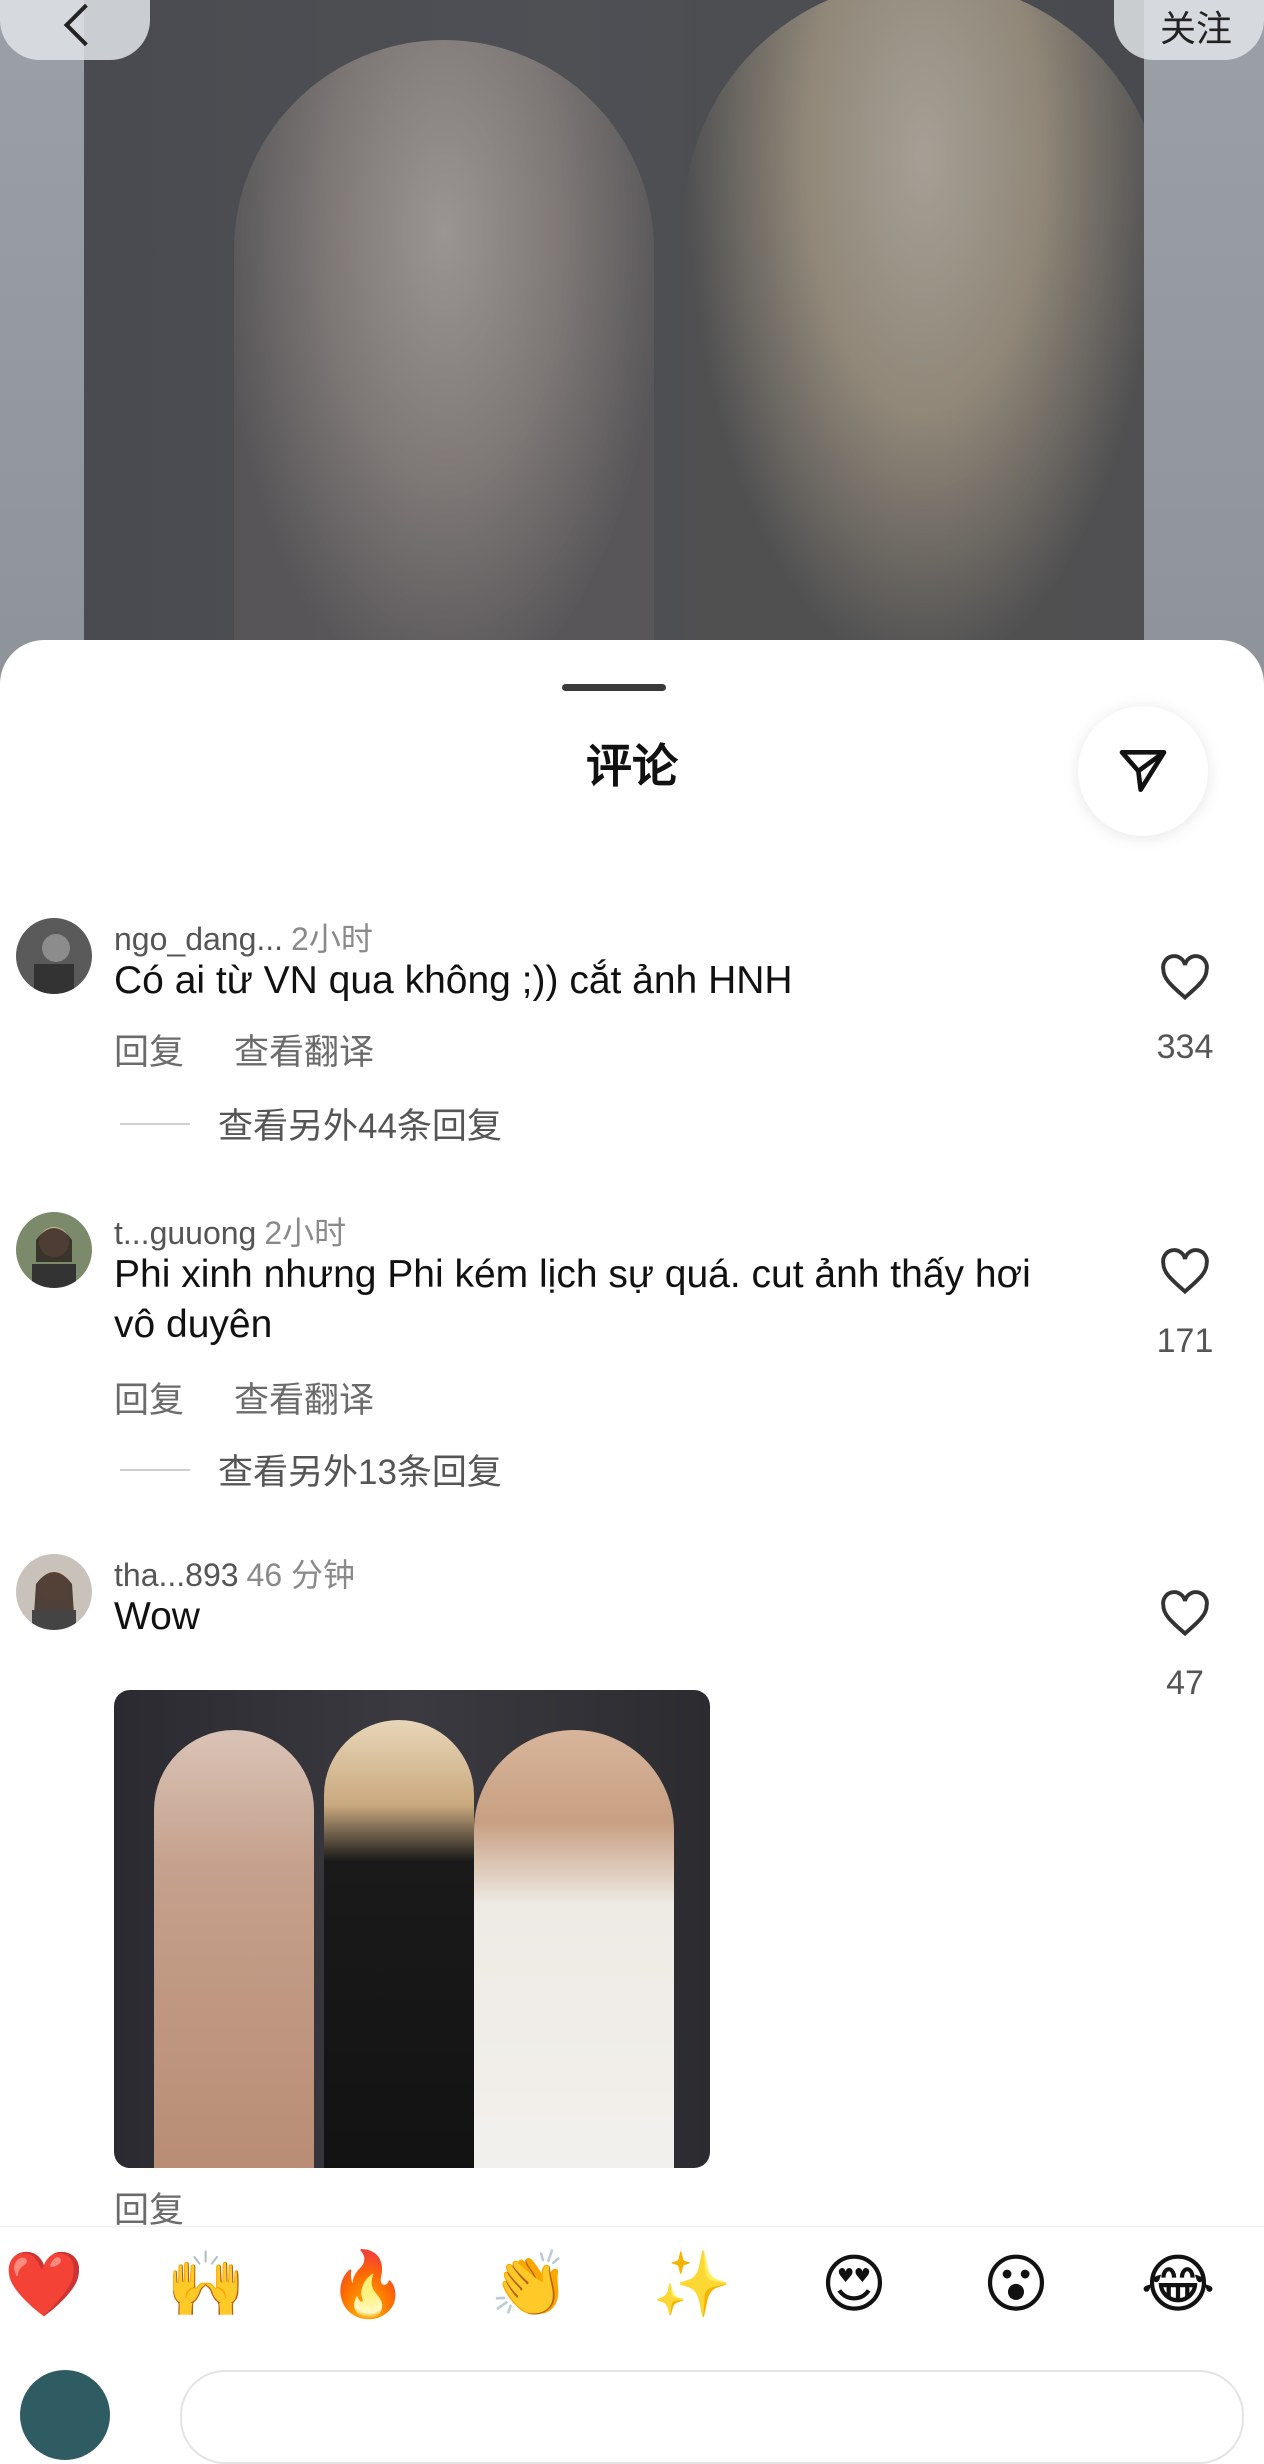 The image size is (1264, 2464). What do you see at coordinates (1016, 2284) in the screenshot?
I see `emoji-surprised: 😮` at bounding box center [1016, 2284].